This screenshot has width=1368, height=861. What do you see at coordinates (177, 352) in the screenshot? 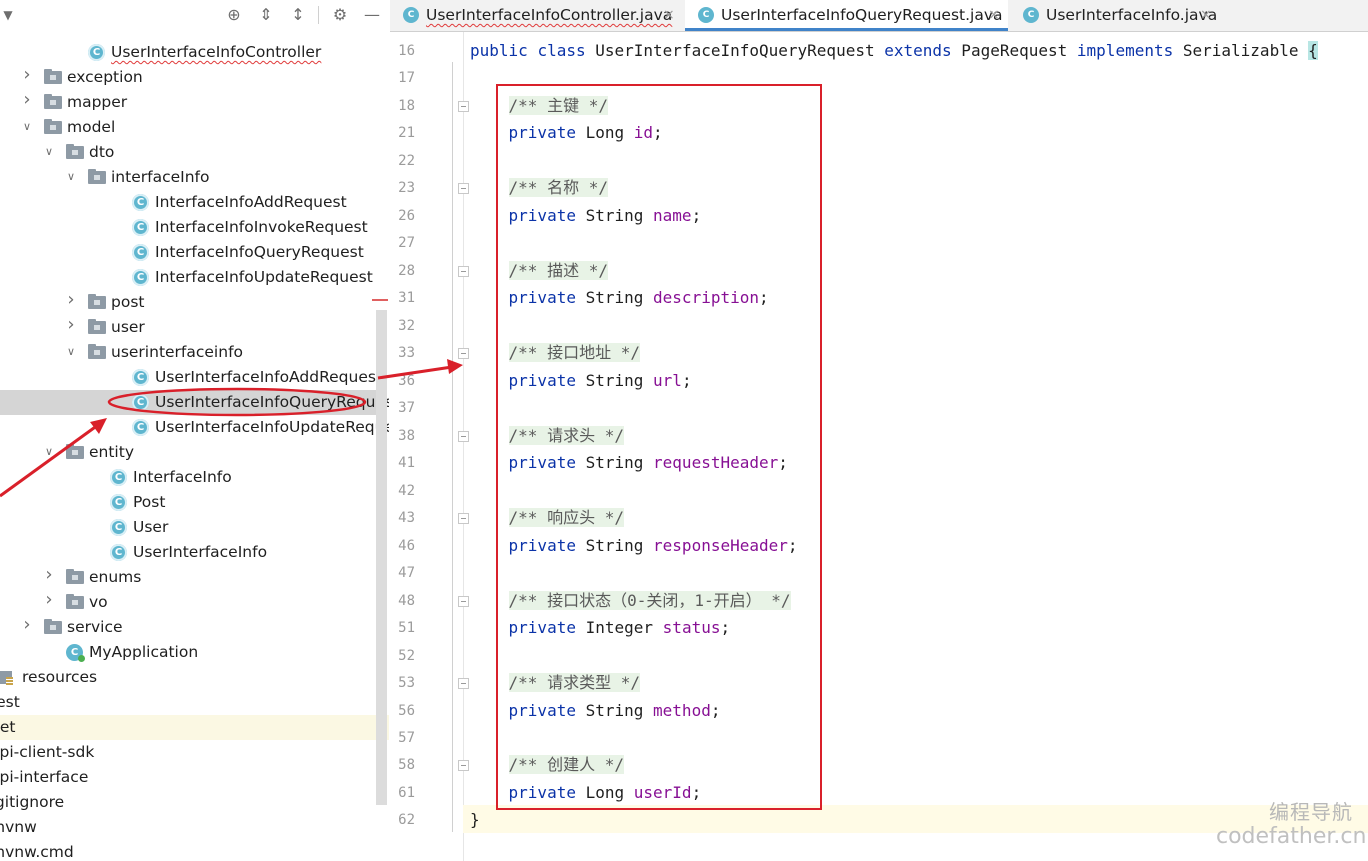
I see `tree-item-label: userinterfaceinfo` at bounding box center [177, 352].